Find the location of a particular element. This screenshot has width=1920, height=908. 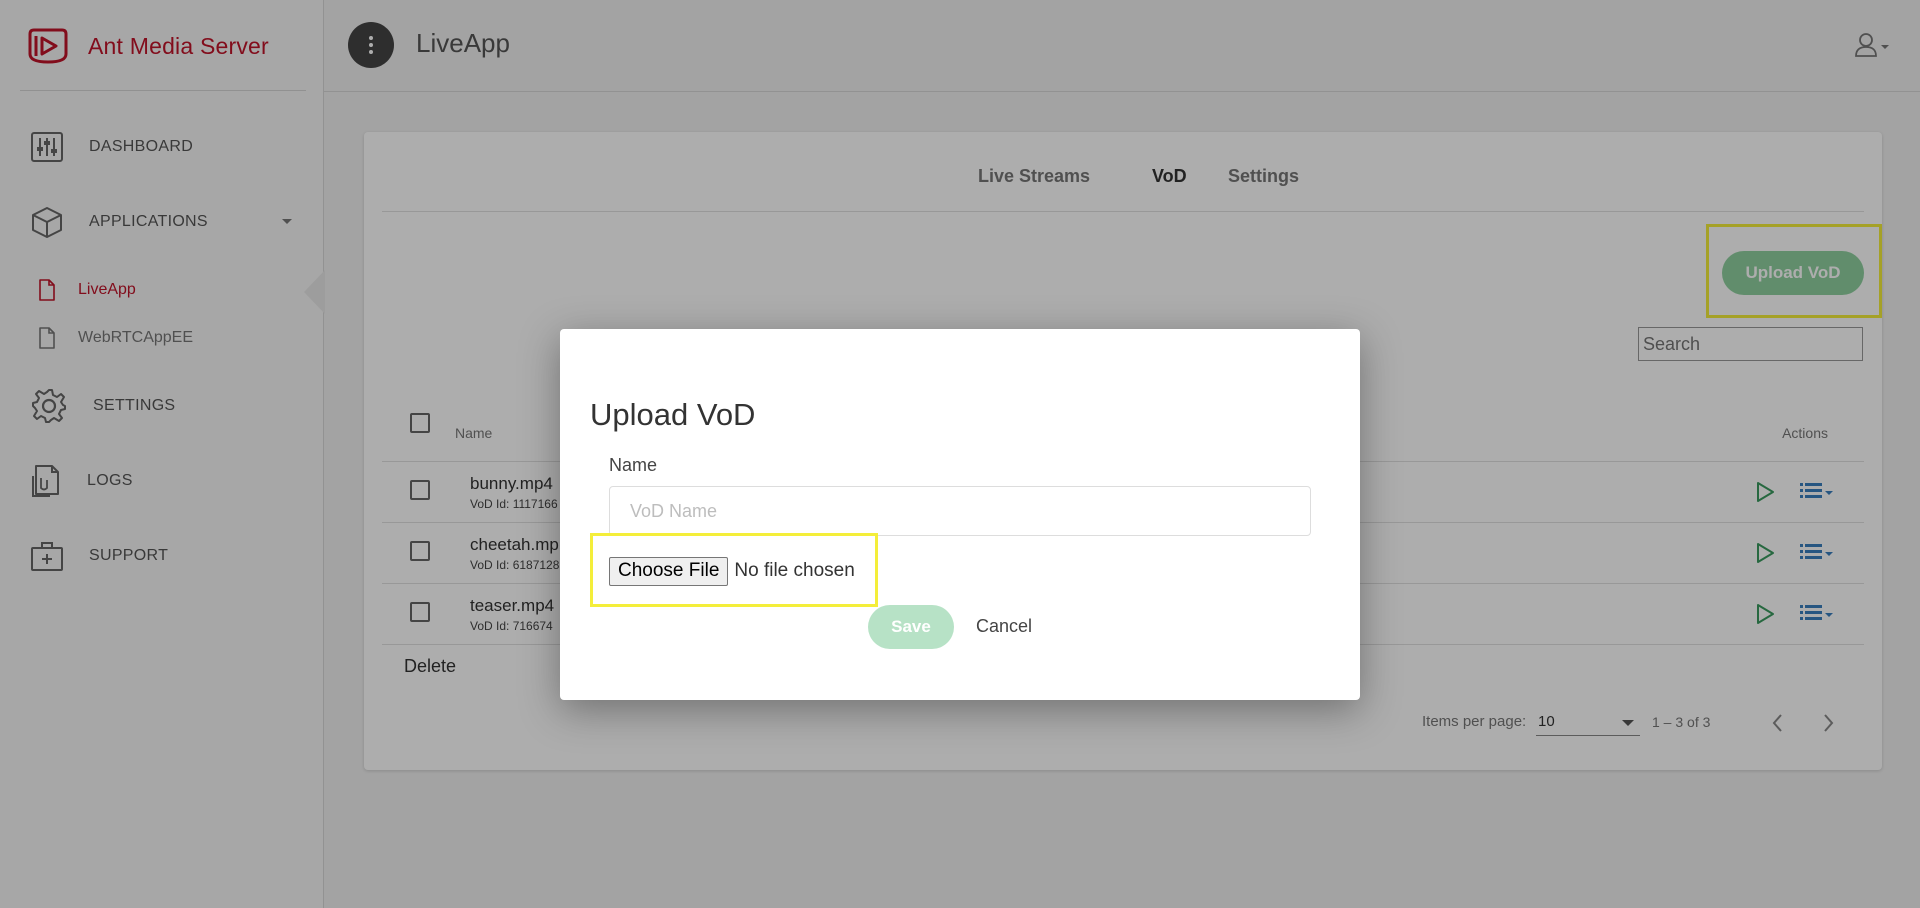

save-button: Save is located at coordinates (911, 627).